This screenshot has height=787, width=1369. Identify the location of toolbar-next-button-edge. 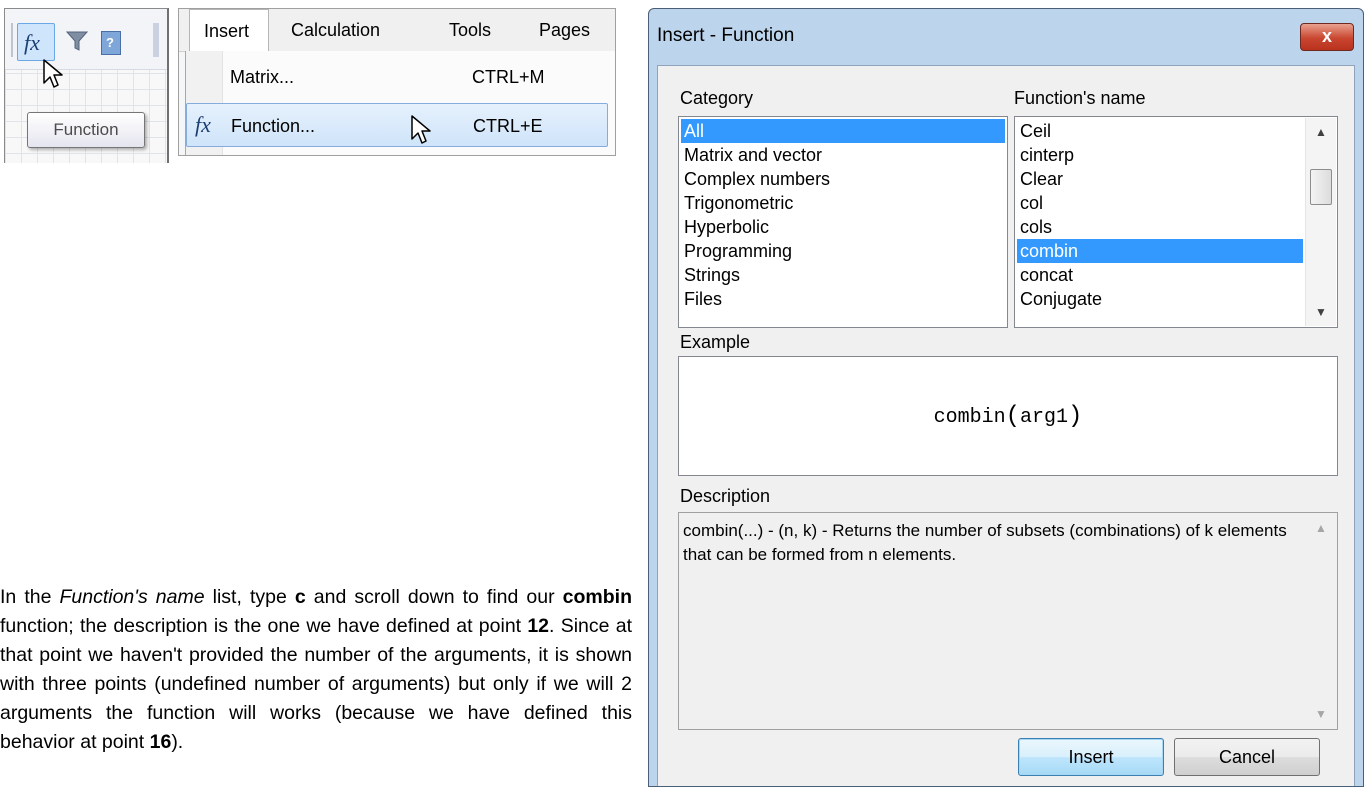
(156, 40).